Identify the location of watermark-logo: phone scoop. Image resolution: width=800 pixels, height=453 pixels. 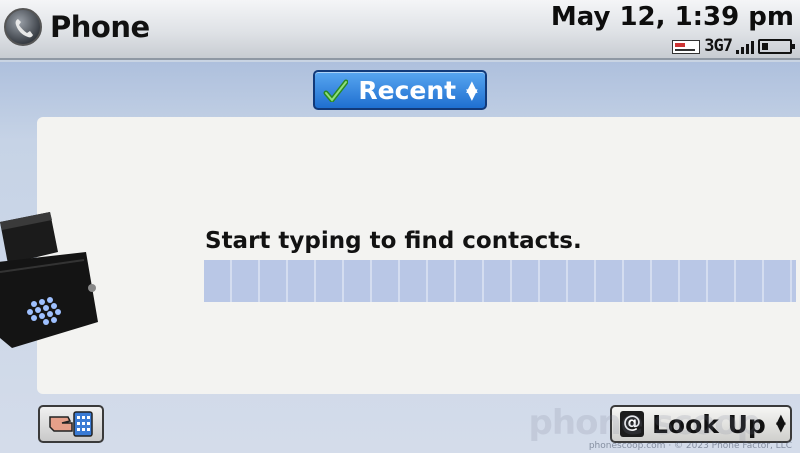
(644, 423).